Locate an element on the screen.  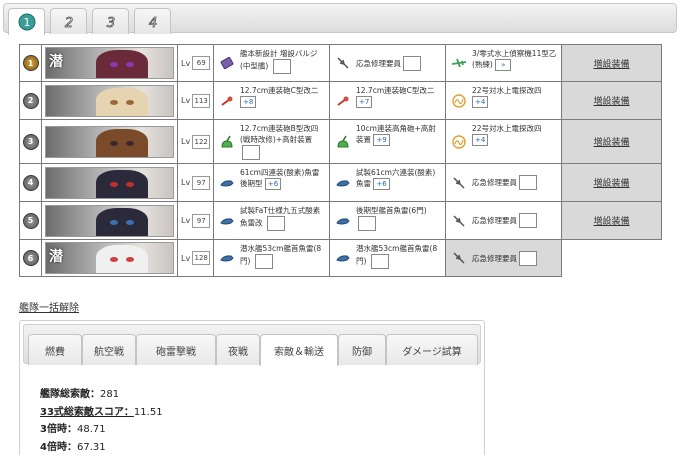
tab-air-battle: 航空戦 is located at coordinates (109, 349).